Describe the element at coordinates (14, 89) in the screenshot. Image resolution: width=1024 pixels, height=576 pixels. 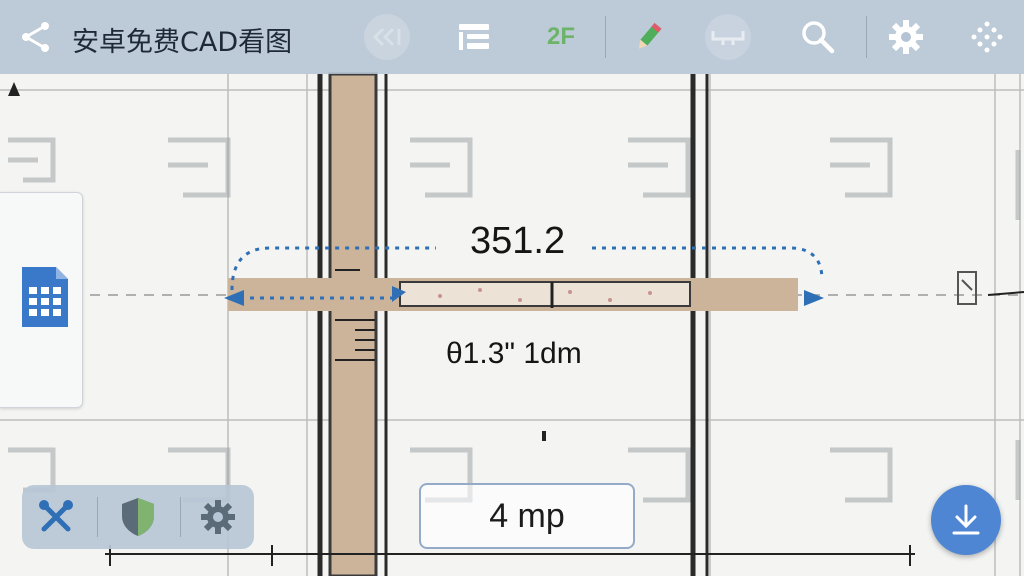
I see `north-arrow-icon` at that location.